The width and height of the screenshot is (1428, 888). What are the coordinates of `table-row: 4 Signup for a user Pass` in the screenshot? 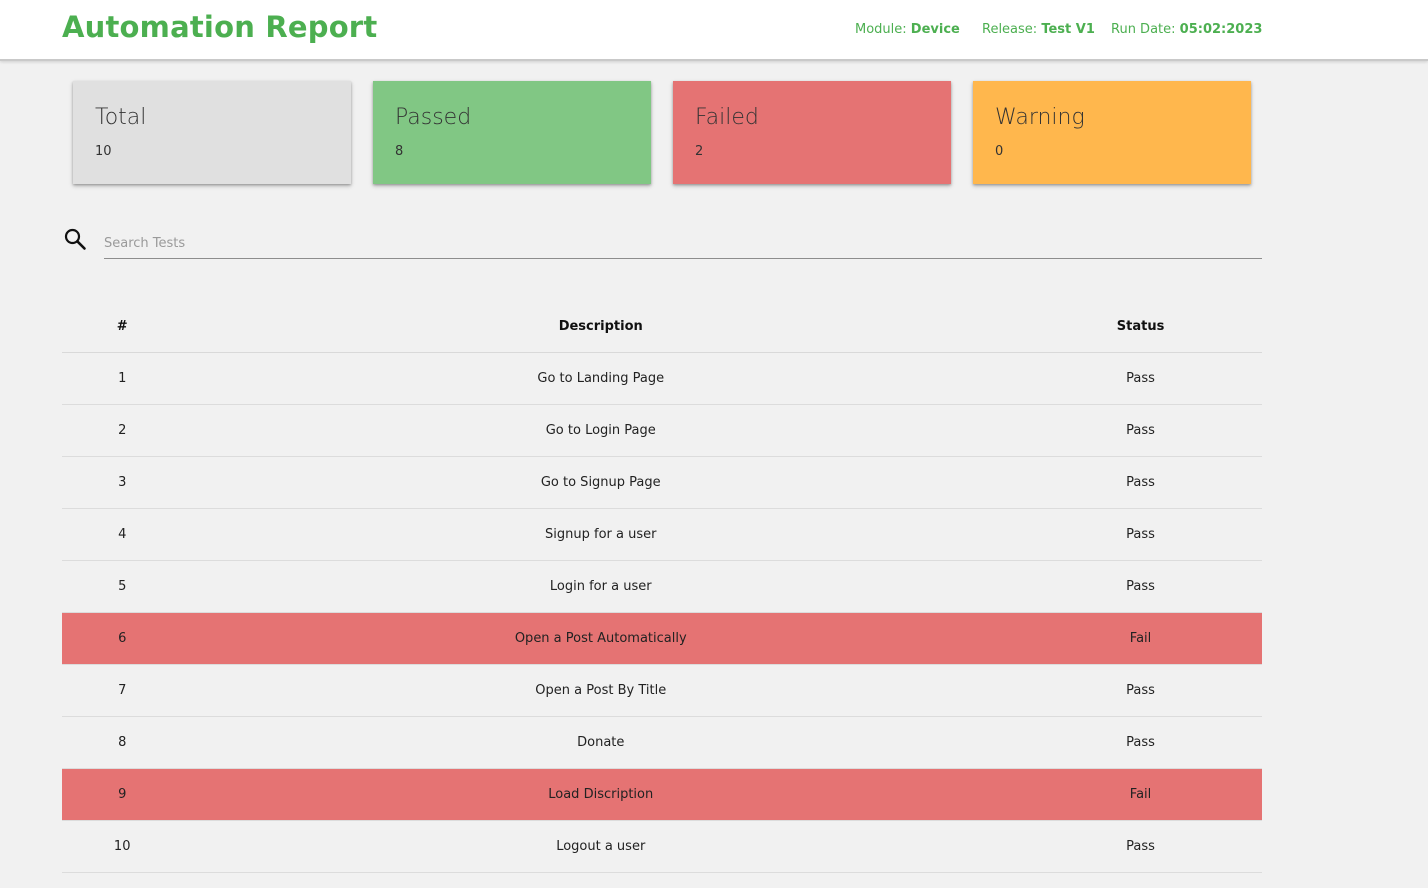 It's located at (662, 534).